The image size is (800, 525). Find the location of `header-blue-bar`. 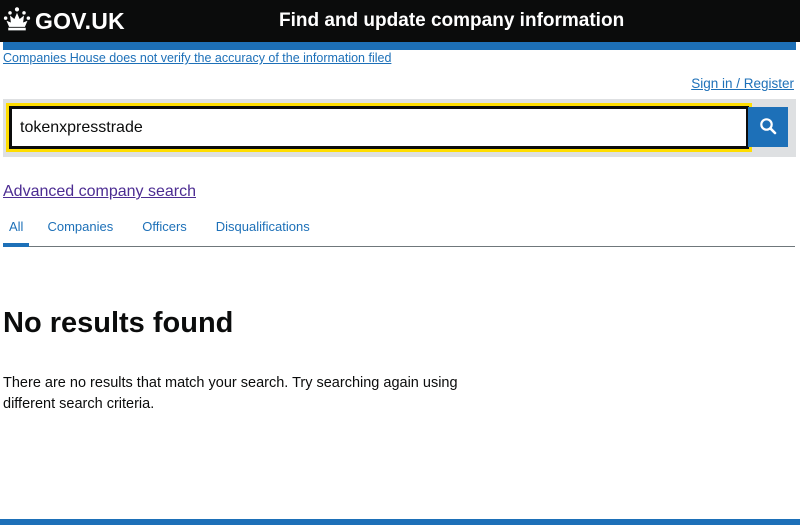

header-blue-bar is located at coordinates (399, 46).